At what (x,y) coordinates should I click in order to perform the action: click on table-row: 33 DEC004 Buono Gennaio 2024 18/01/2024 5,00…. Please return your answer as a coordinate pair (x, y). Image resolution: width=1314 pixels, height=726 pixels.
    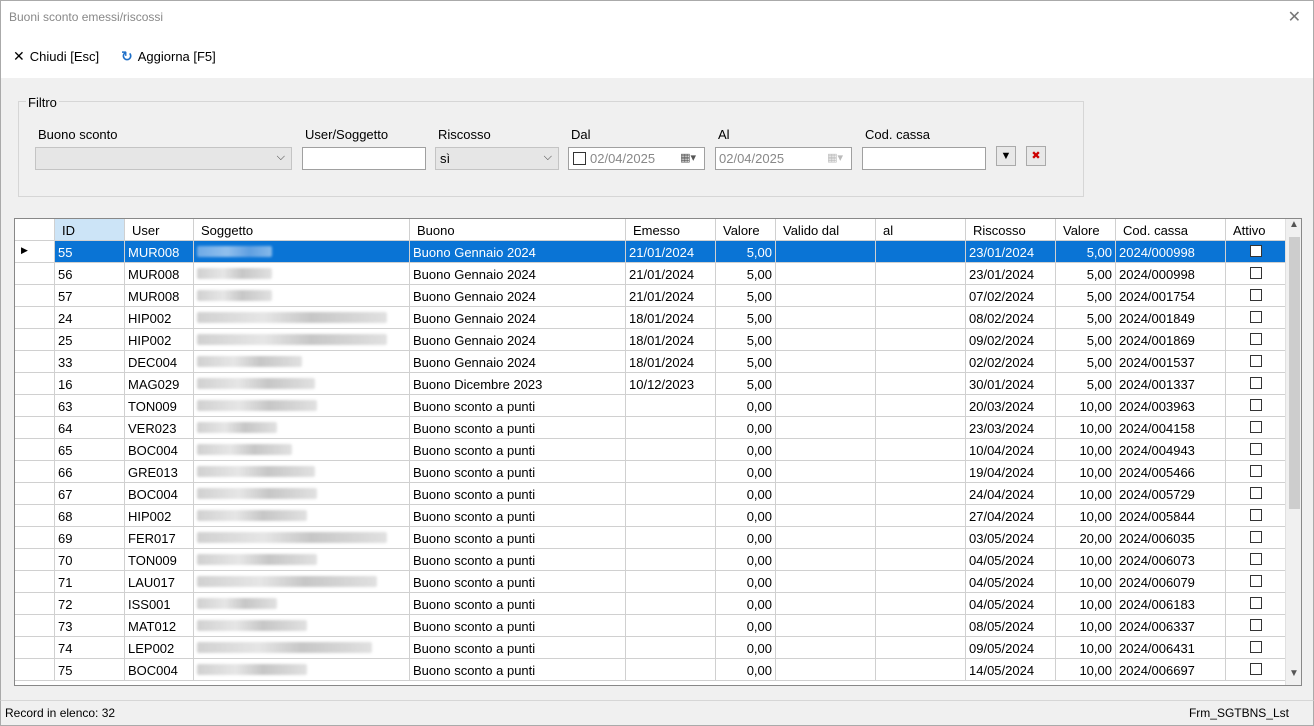
    Looking at the image, I should click on (650, 362).